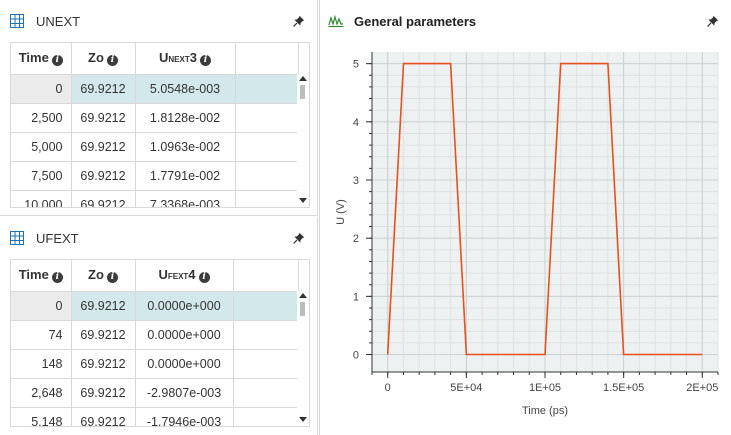 The image size is (731, 435). I want to click on cell-time: 10,000, so click(41, 198).